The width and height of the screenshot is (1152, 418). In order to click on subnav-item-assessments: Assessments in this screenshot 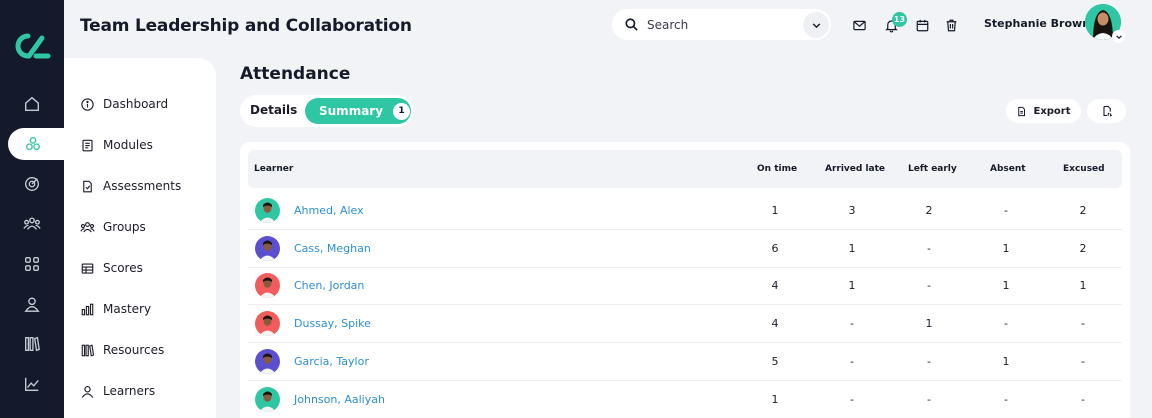, I will do `click(130, 186)`.